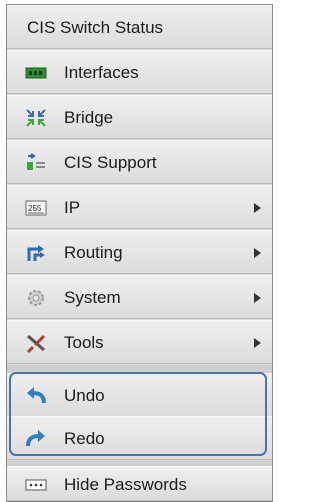 Image resolution: width=320 pixels, height=502 pixels. What do you see at coordinates (93, 252) in the screenshot?
I see `menu-item-label: Routing` at bounding box center [93, 252].